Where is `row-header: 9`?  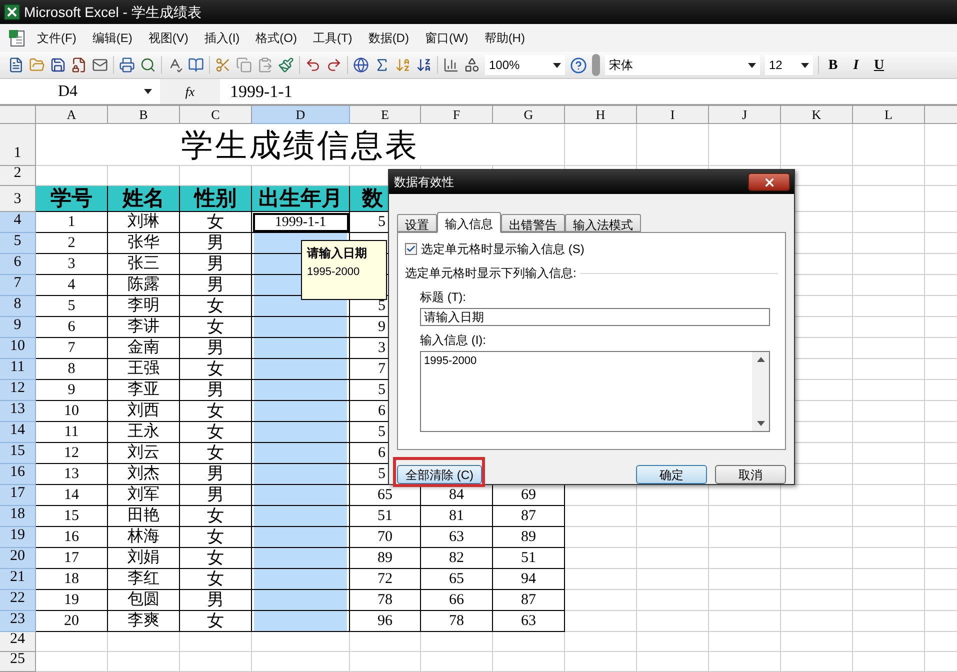 row-header: 9 is located at coordinates (18, 327).